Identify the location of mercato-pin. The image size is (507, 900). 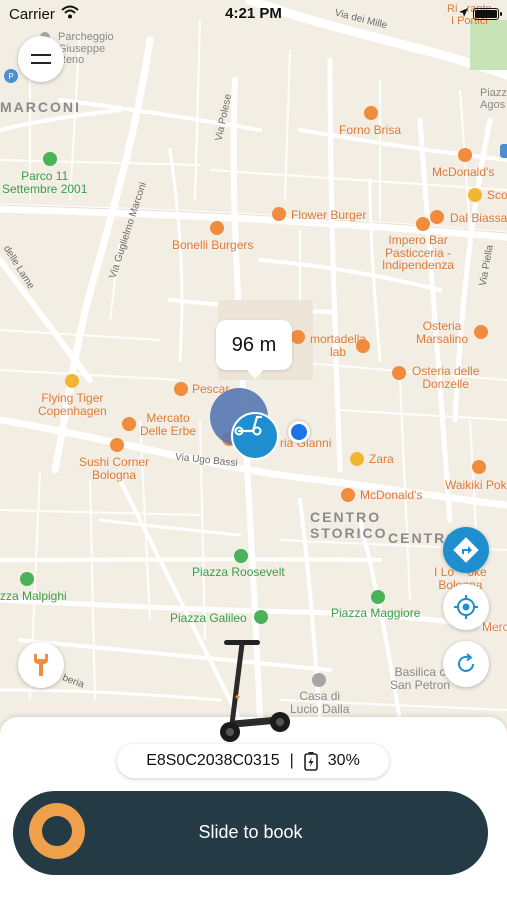
(129, 424).